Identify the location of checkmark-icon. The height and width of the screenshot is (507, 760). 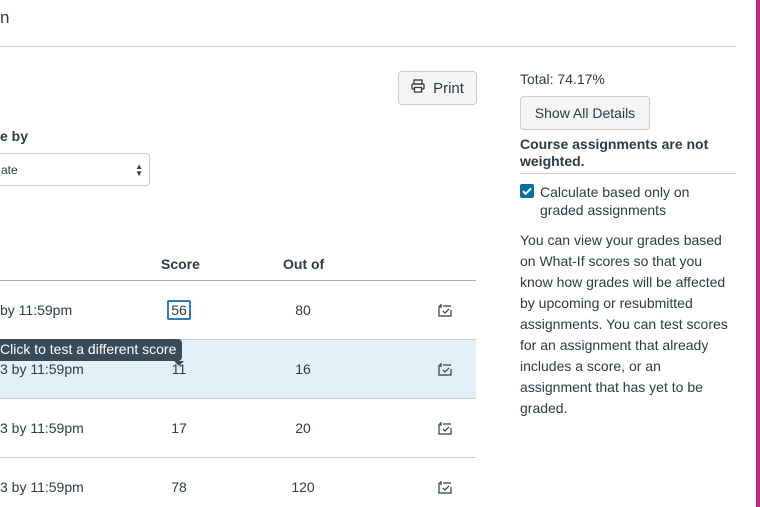
(527, 191).